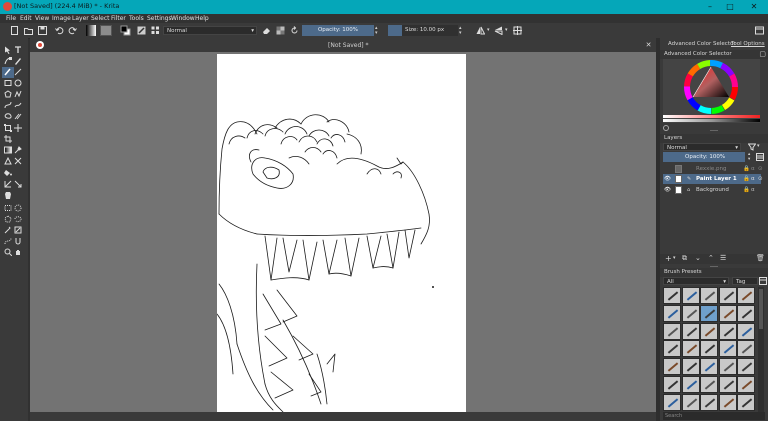 This screenshot has width=768, height=421. What do you see at coordinates (42, 18) in the screenshot?
I see `menu-view: View` at bounding box center [42, 18].